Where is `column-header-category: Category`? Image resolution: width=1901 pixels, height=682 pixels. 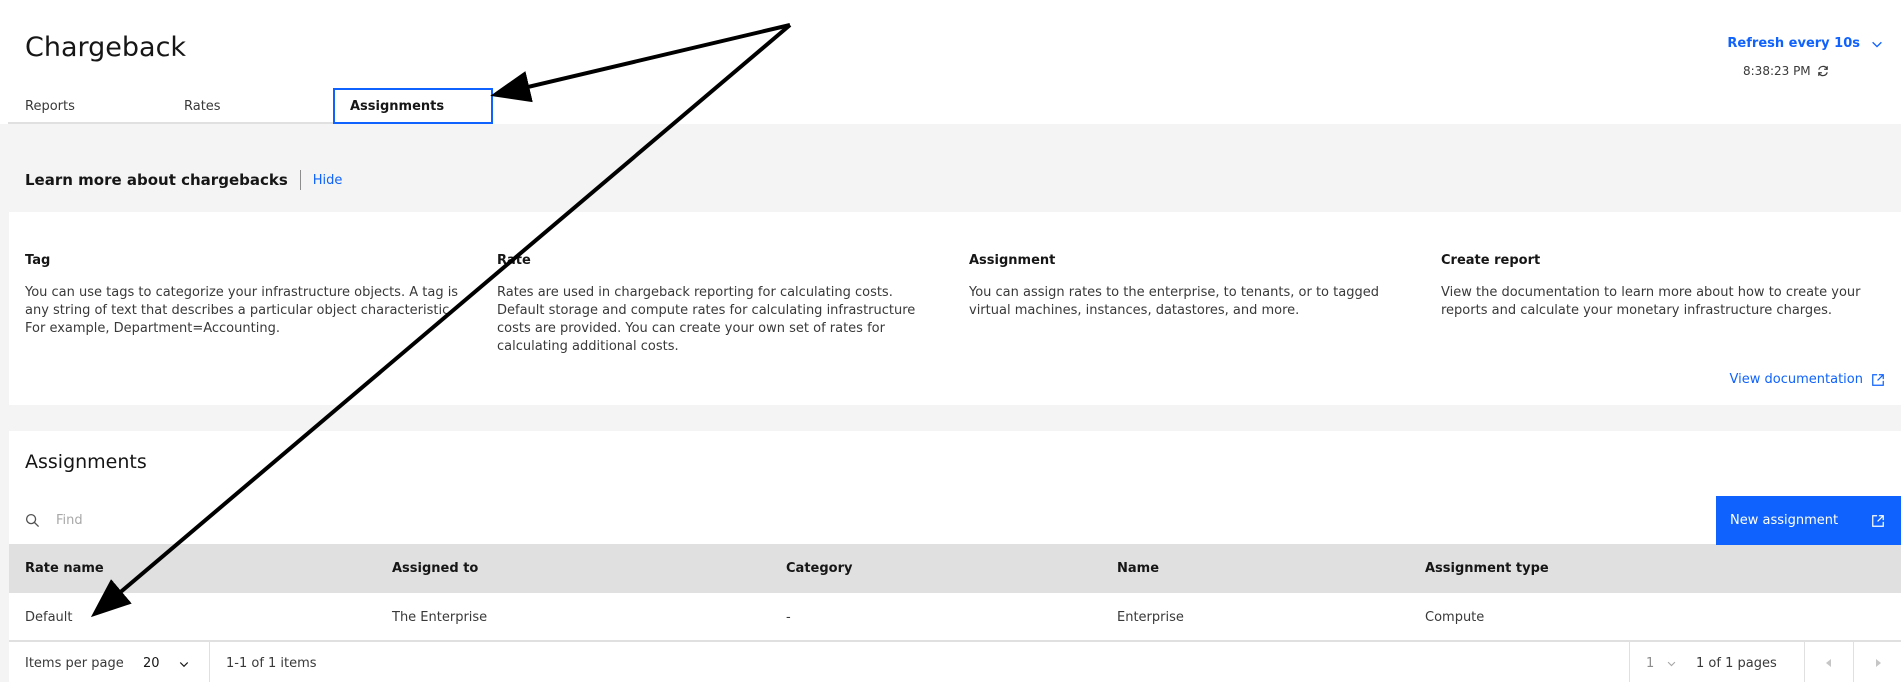
column-header-category: Category is located at coordinates (819, 568).